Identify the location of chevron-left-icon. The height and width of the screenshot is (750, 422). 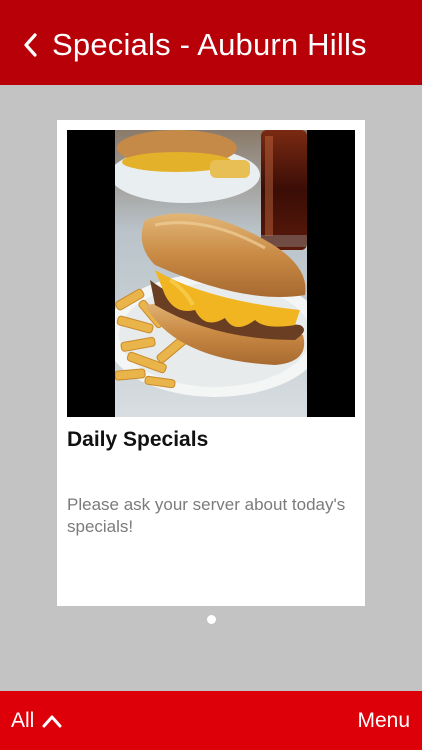
(30, 44).